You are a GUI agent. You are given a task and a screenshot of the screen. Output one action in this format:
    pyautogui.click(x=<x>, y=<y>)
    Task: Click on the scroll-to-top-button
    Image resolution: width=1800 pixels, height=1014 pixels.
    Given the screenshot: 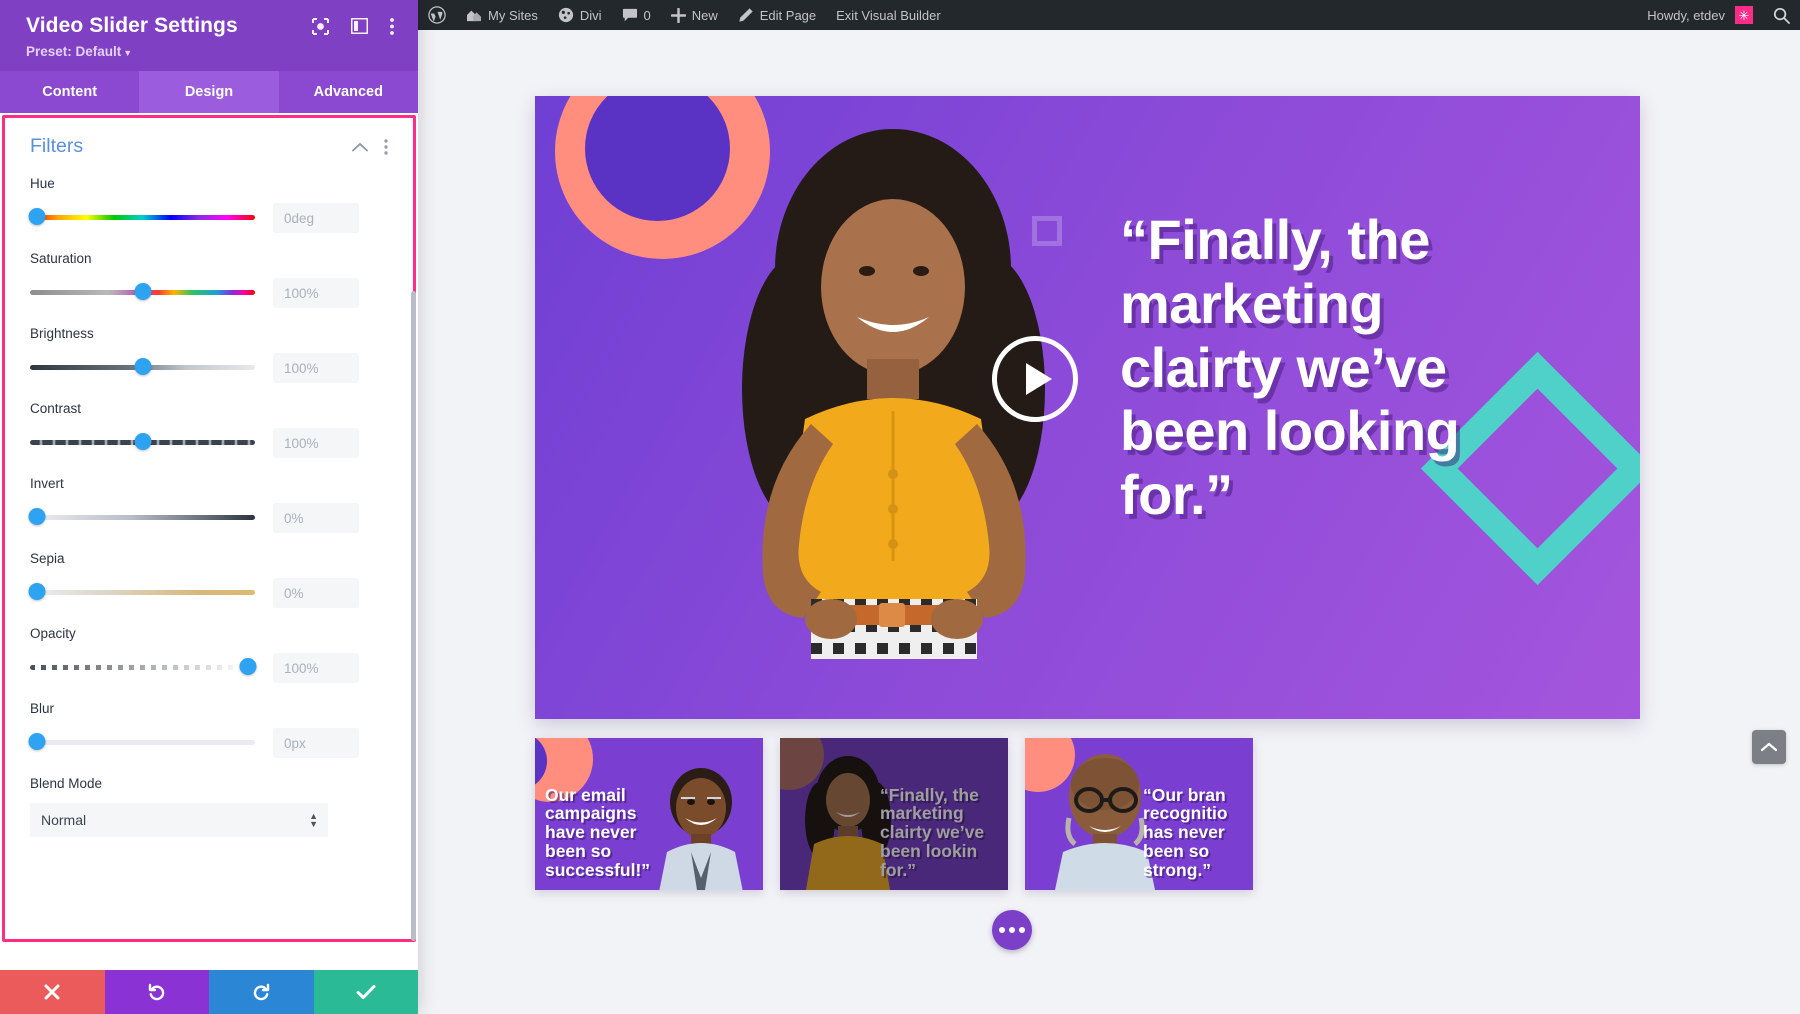 What is the action you would take?
    pyautogui.click(x=1769, y=747)
    